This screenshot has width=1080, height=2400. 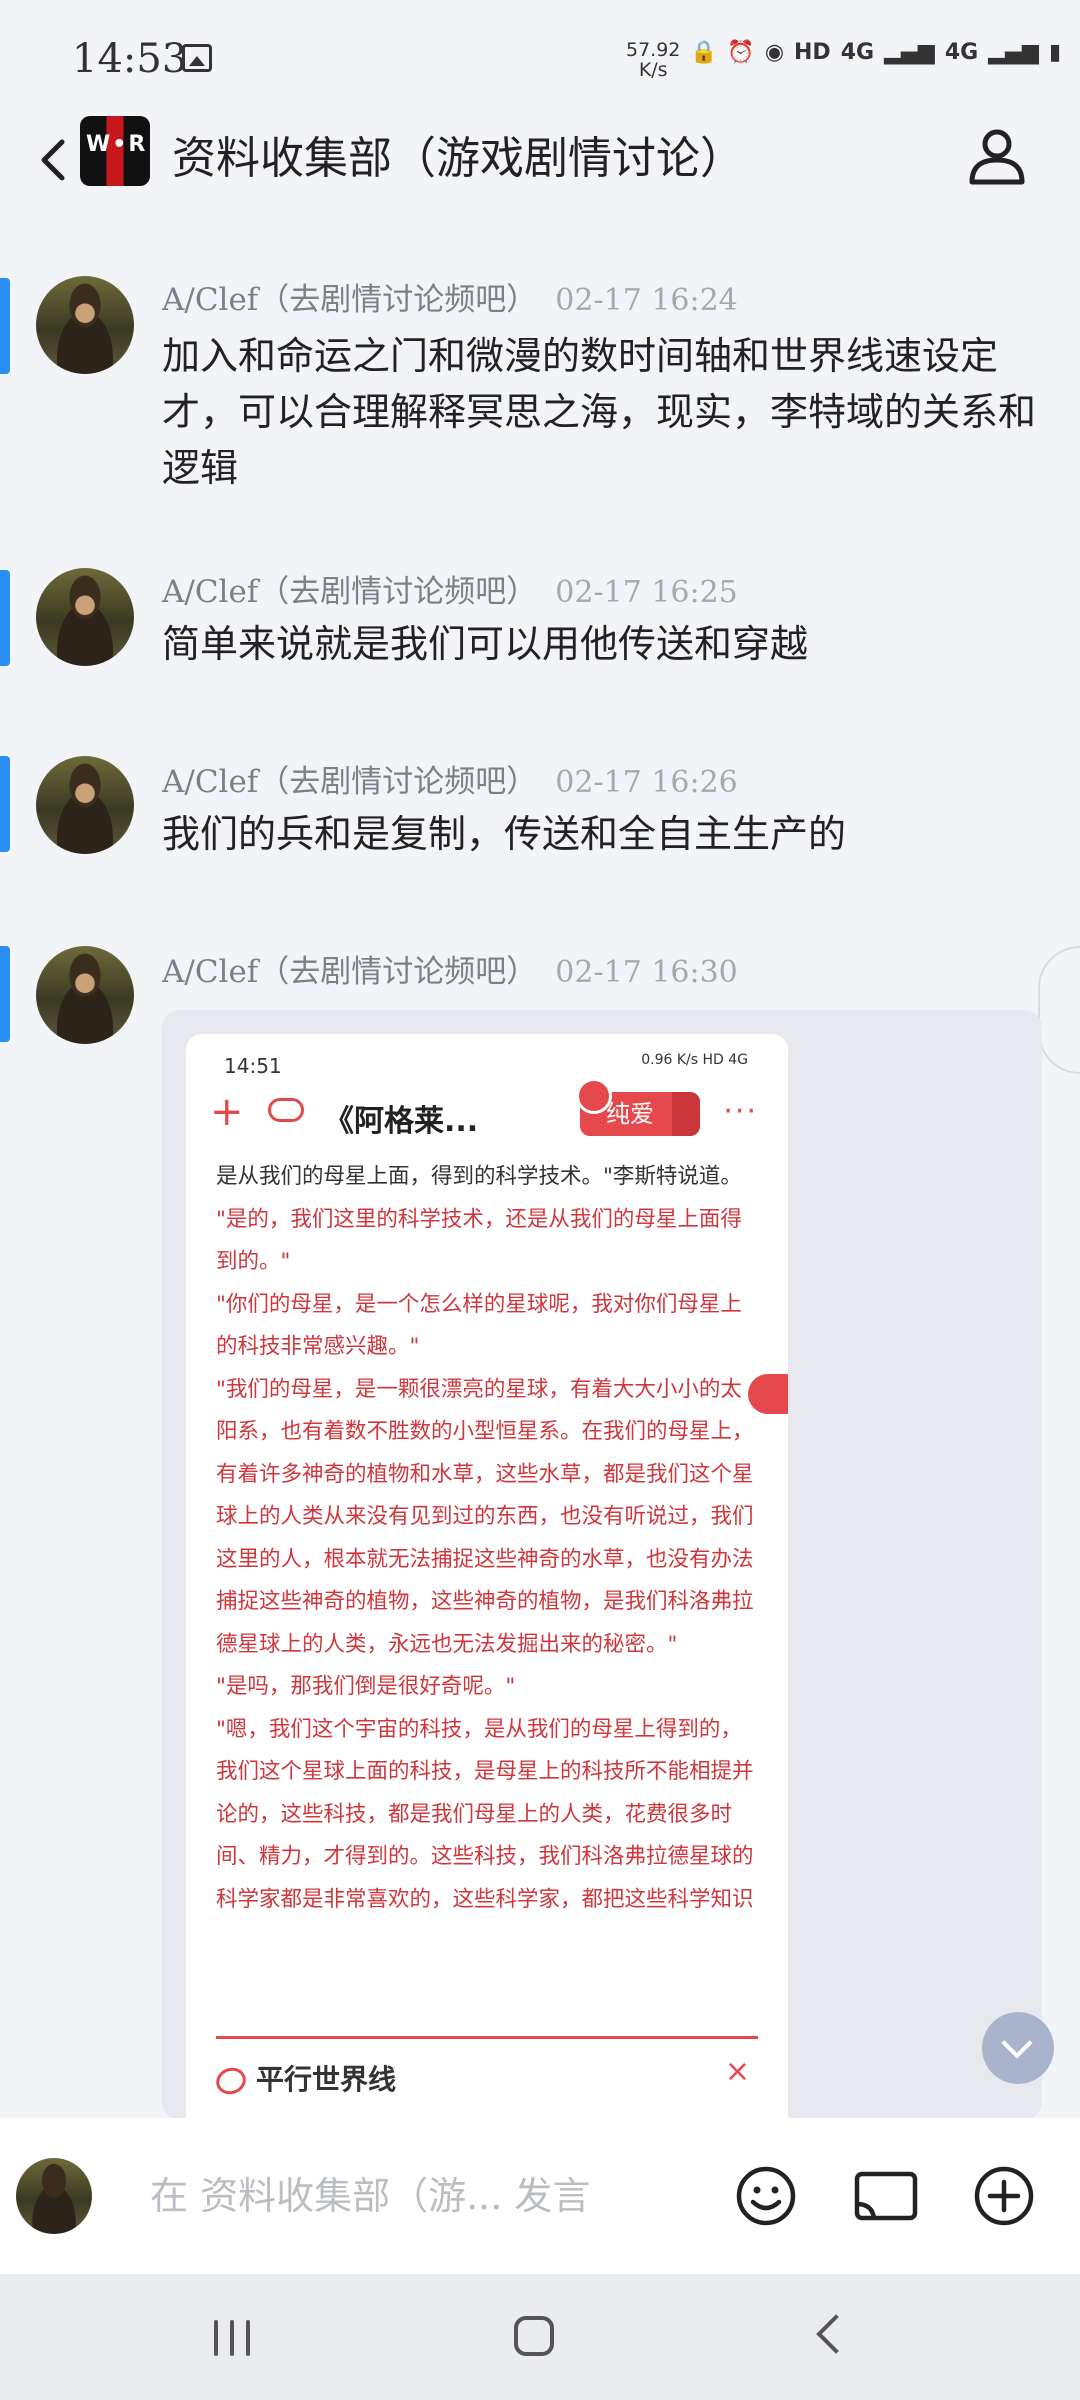 I want to click on cloud-icon, so click(x=286, y=1110).